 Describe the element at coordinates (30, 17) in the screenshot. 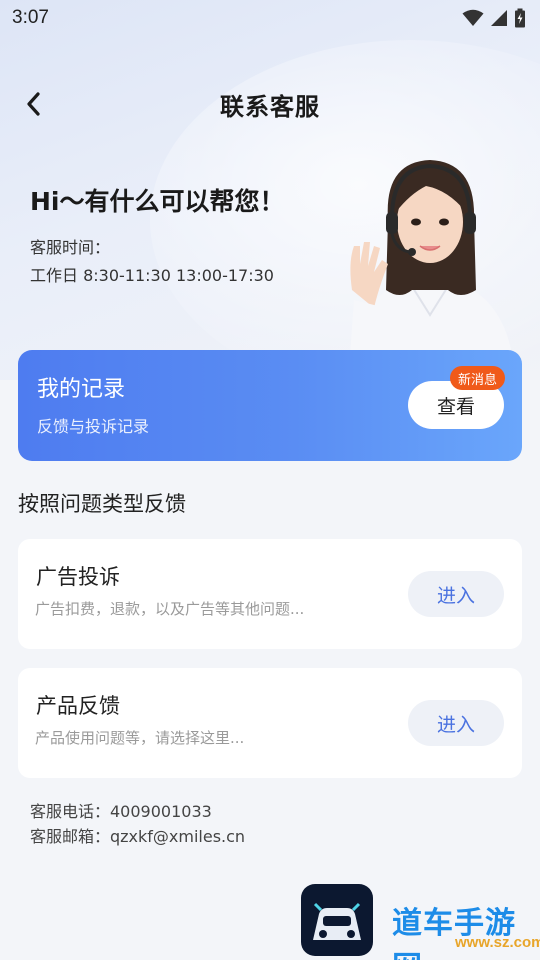

I see `status-time: 3:07` at that location.